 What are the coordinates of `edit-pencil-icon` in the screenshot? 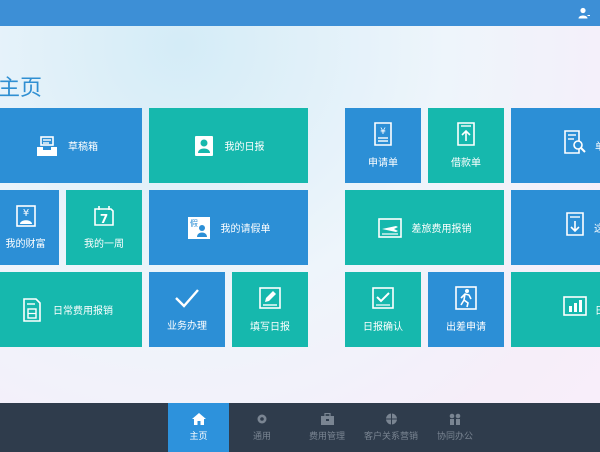 It's located at (270, 298).